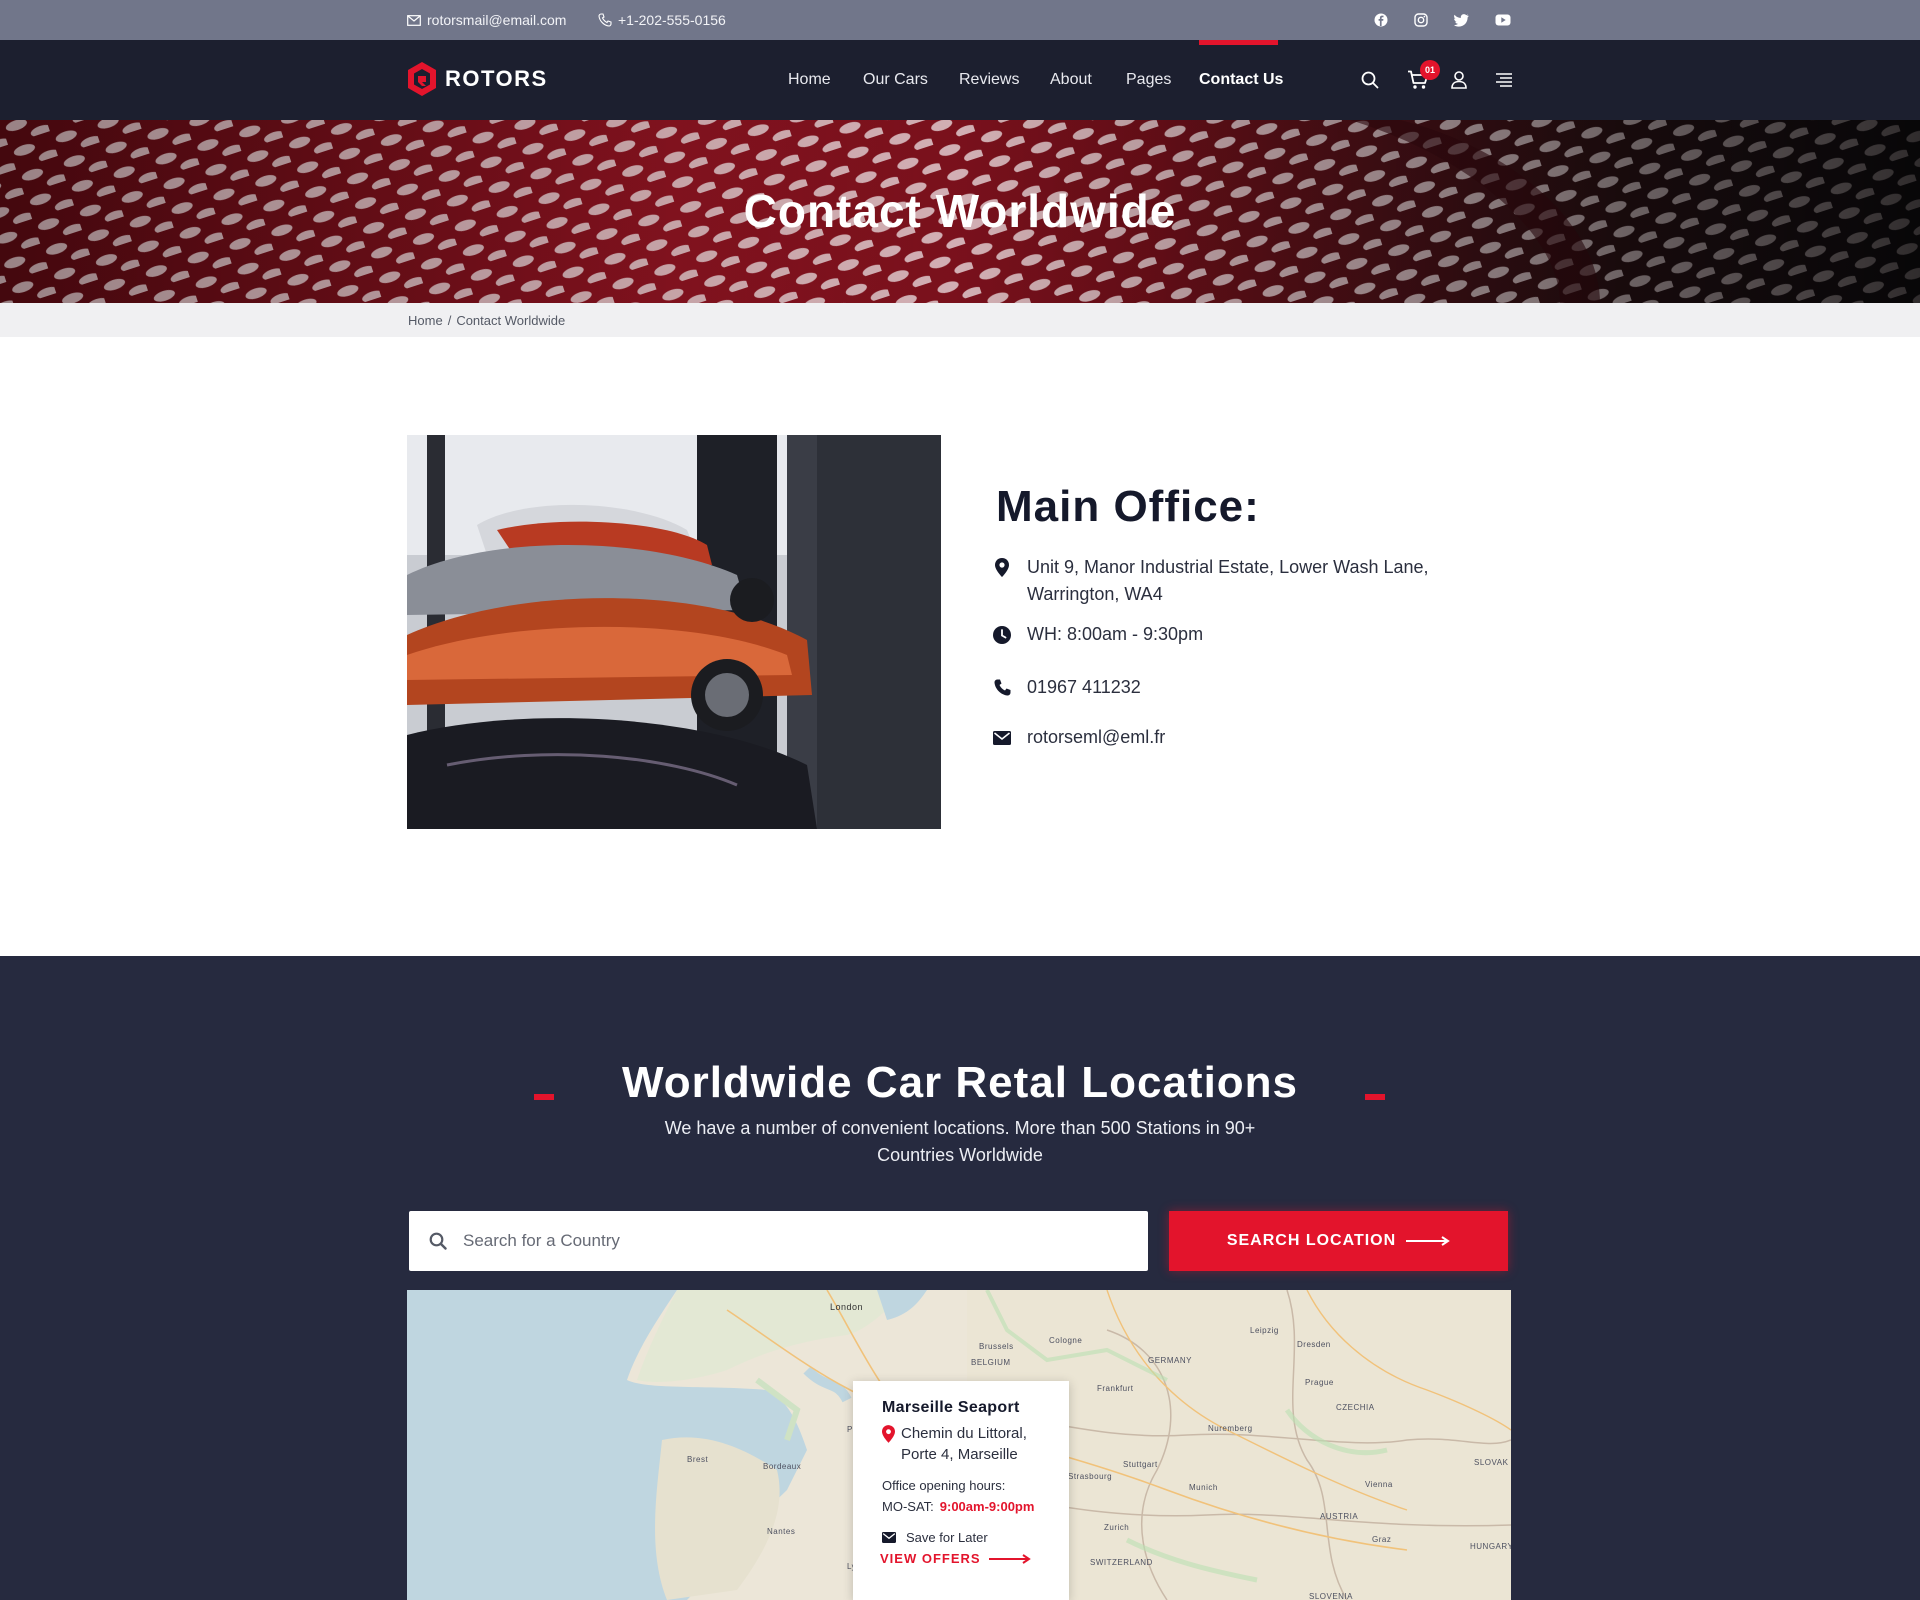  What do you see at coordinates (1311, 1240) in the screenshot?
I see `search-location-label: SEARCH LOCATION` at bounding box center [1311, 1240].